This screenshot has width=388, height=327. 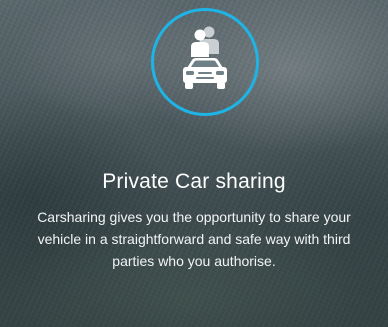 I want to click on feature-title: Private Car sharing, so click(x=194, y=181).